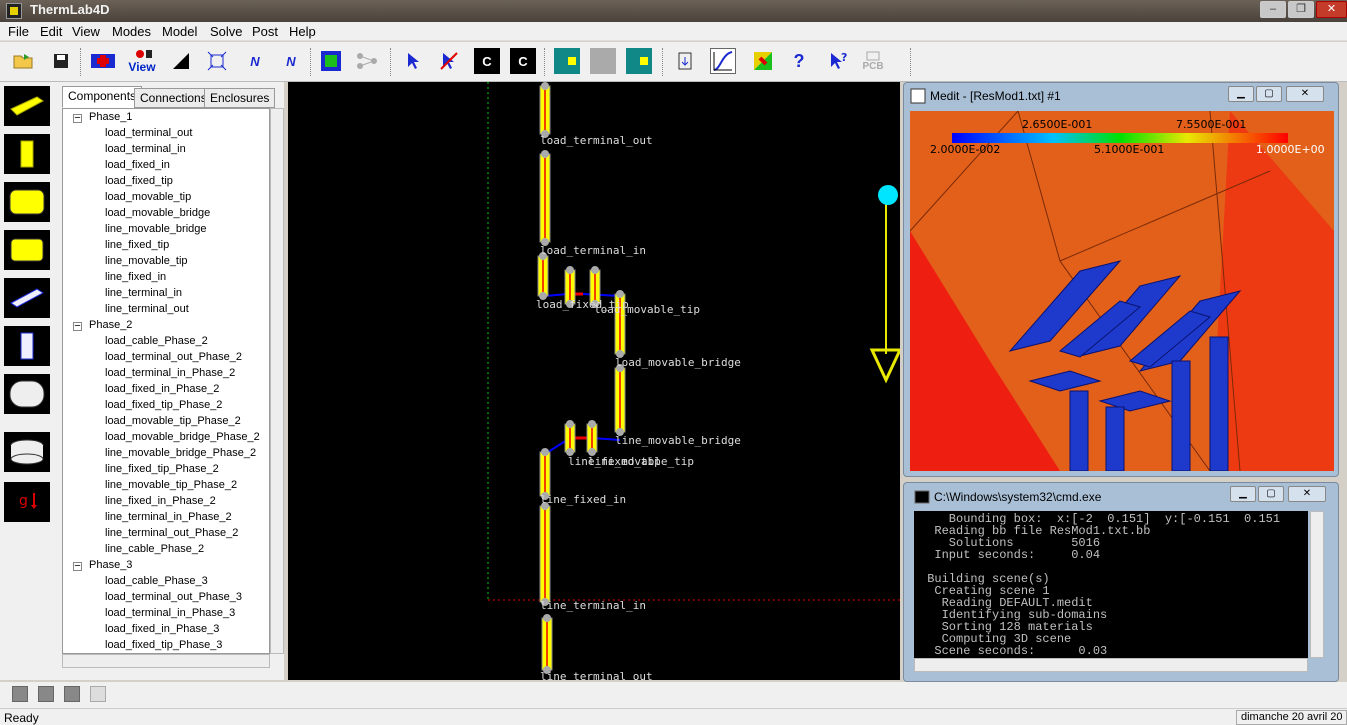  What do you see at coordinates (27, 346) in the screenshot?
I see `vertical-plate-shape-icon` at bounding box center [27, 346].